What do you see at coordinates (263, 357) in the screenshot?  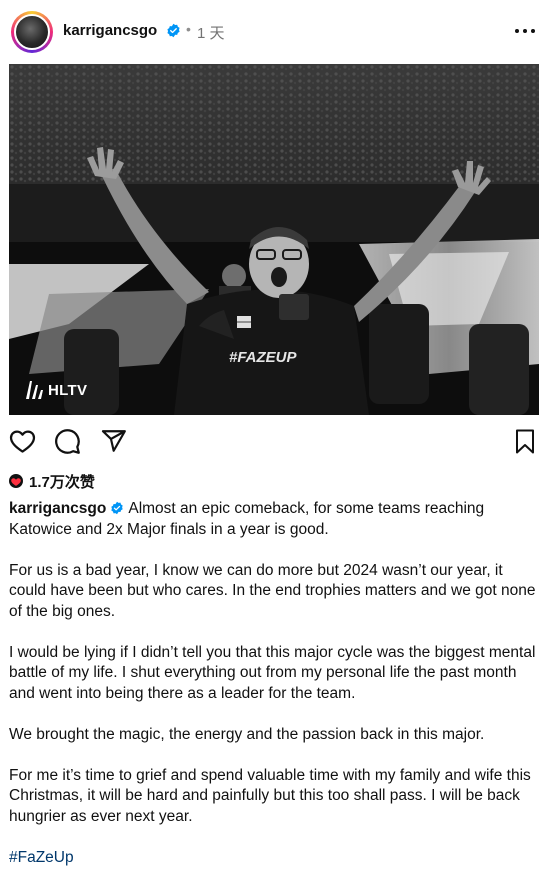 I see `jersey-text: #FAZEUP` at bounding box center [263, 357].